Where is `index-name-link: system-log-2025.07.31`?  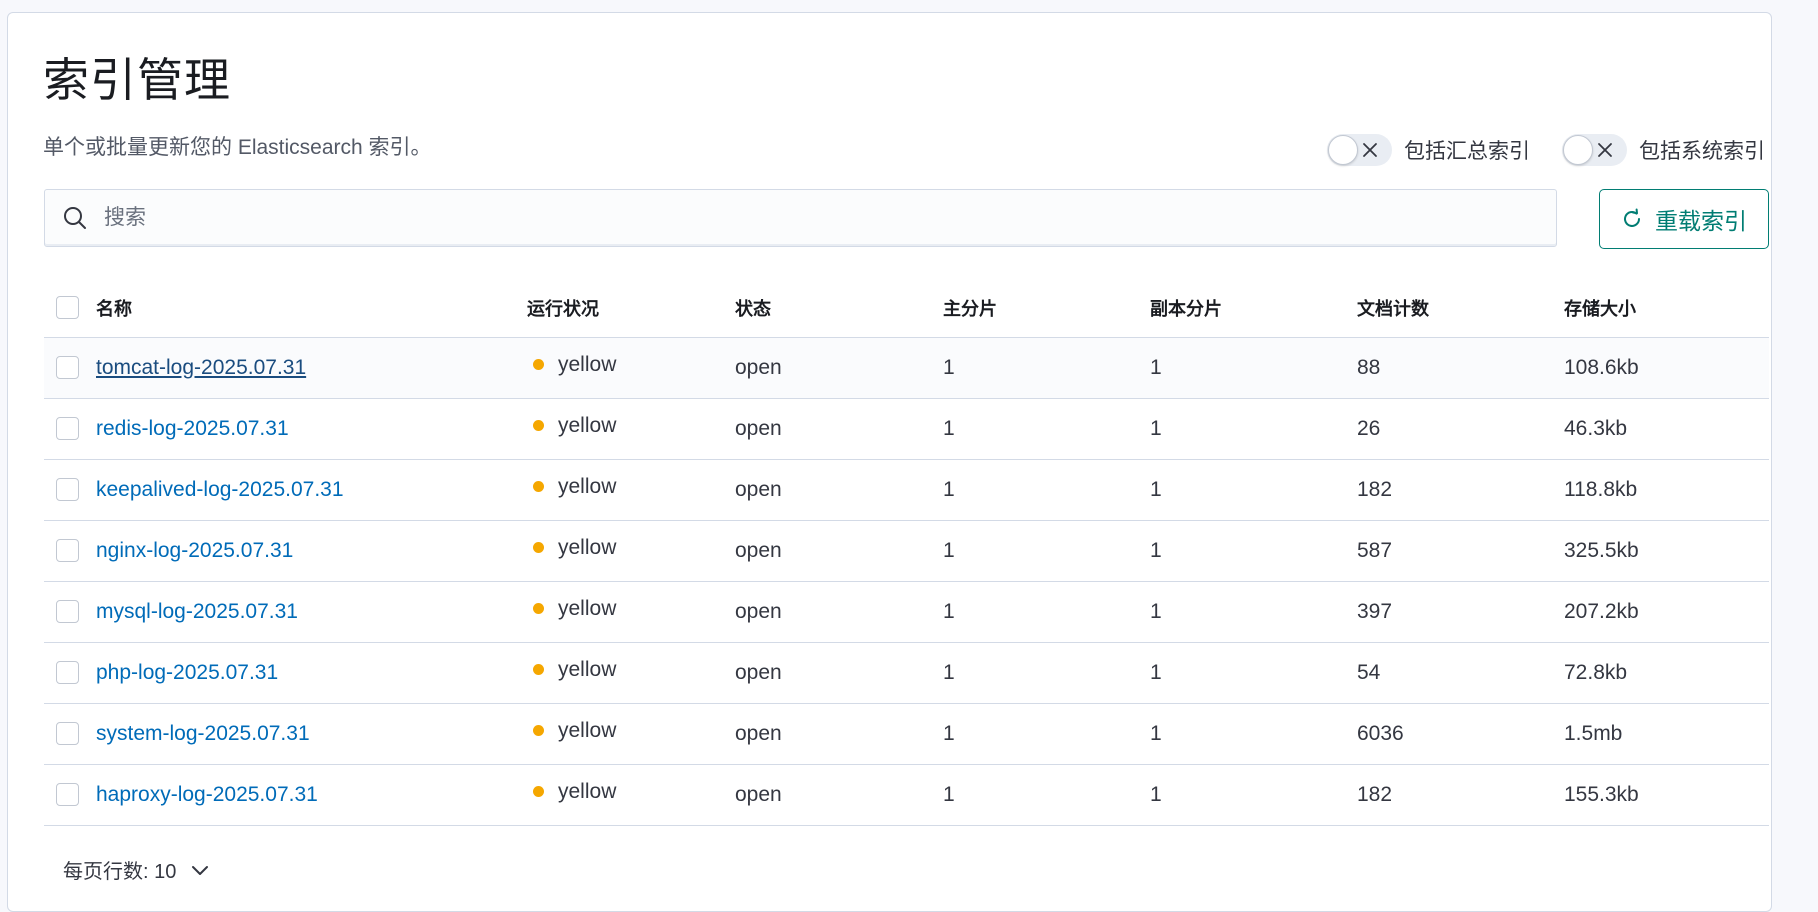 index-name-link: system-log-2025.07.31 is located at coordinates (203, 733).